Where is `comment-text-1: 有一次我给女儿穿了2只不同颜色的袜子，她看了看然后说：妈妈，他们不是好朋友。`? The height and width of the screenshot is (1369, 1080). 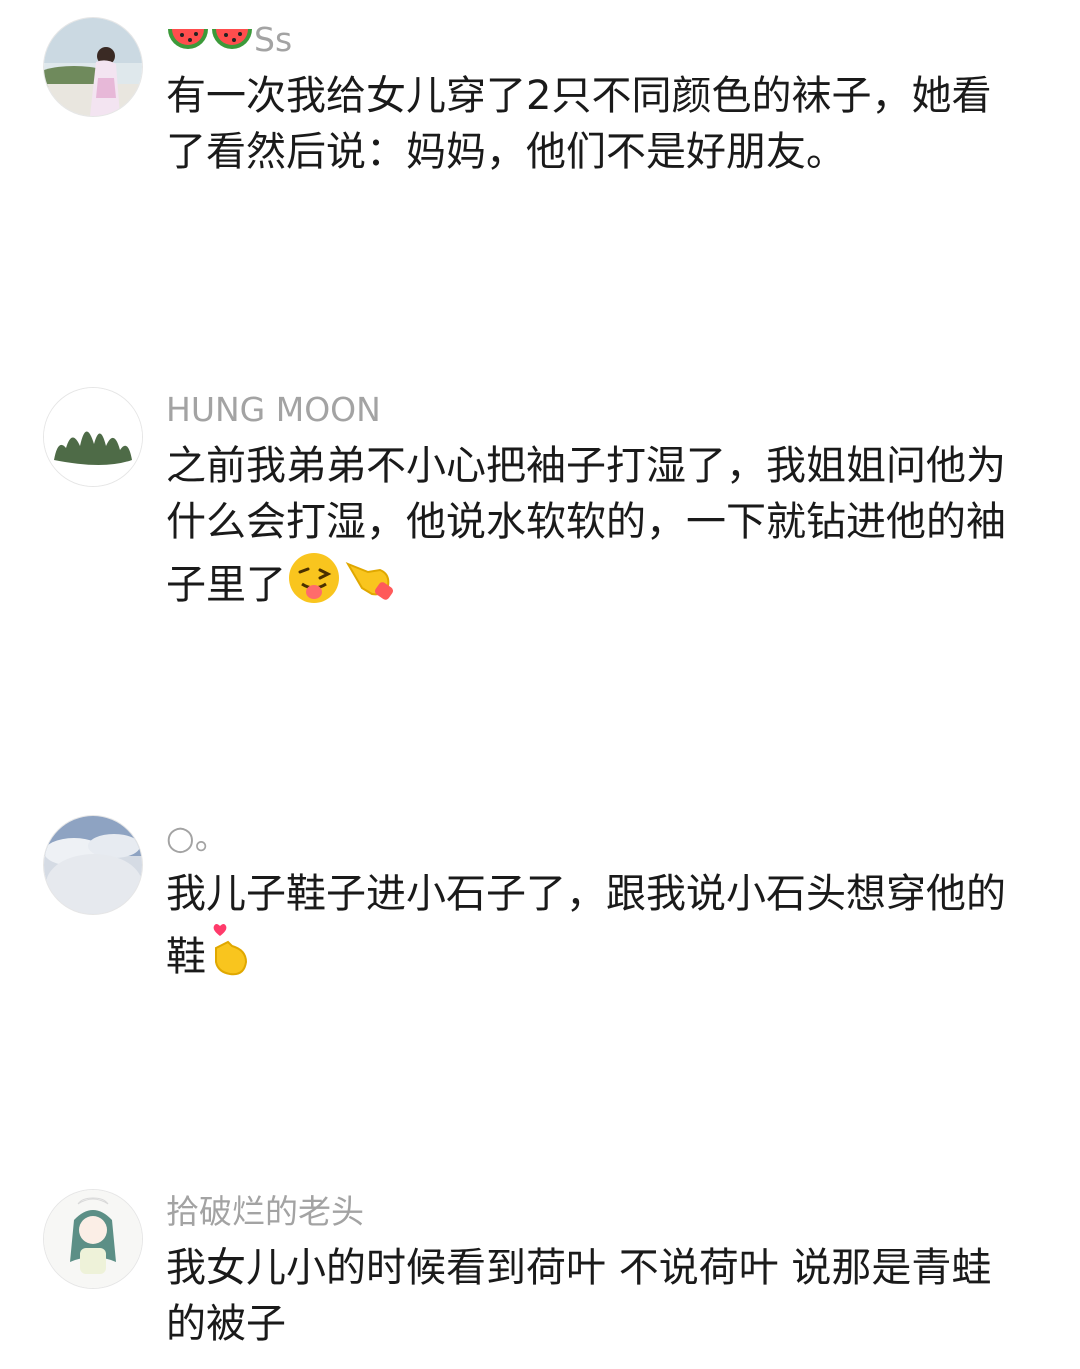
comment-text-1: 有一次我给女儿穿了2只不同颜色的袜子，她看了看然后说：妈妈，他们不是好朋友。 is located at coordinates (579, 124).